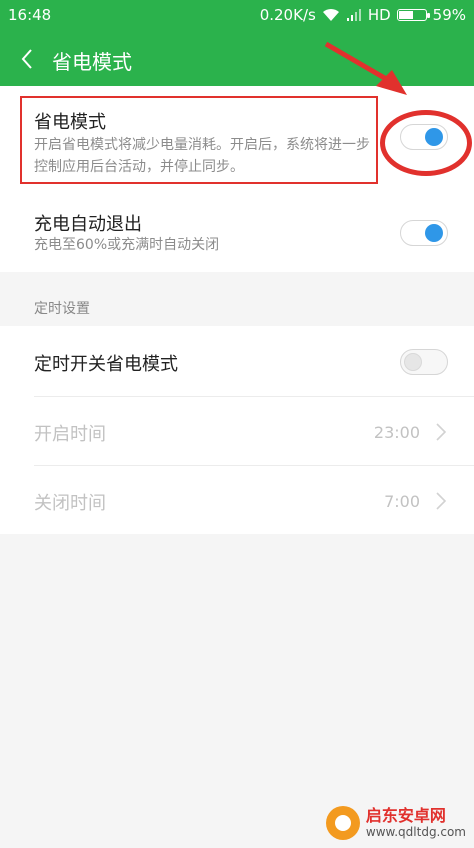 Image resolution: width=474 pixels, height=848 pixels. Describe the element at coordinates (106, 364) in the screenshot. I see `schedule-toggle-title: 定时开关省电模式` at that location.